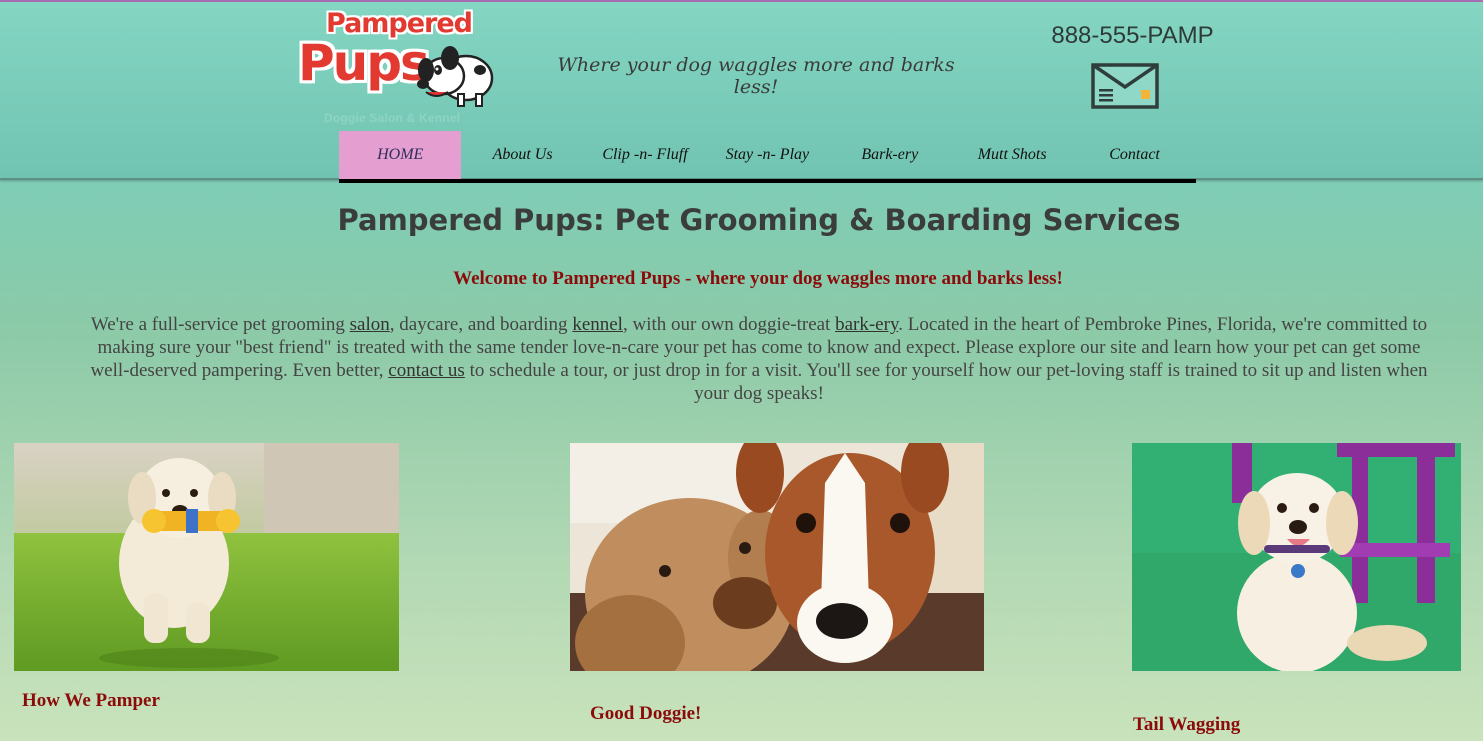 The width and height of the screenshot is (1483, 741). I want to click on cartoon-dog-icon, so click(455, 76).